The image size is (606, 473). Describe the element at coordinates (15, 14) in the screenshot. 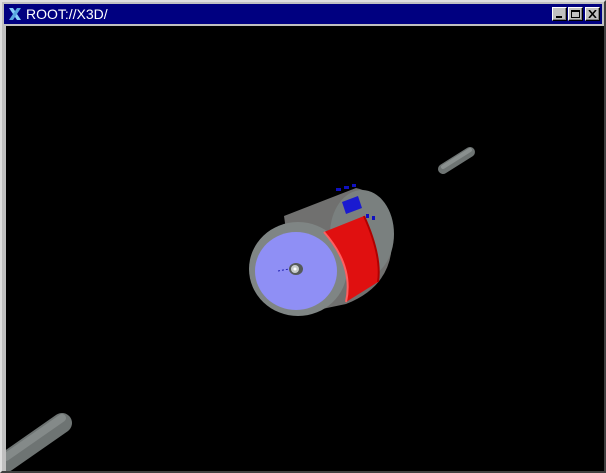

I see `x-logo-icon` at that location.